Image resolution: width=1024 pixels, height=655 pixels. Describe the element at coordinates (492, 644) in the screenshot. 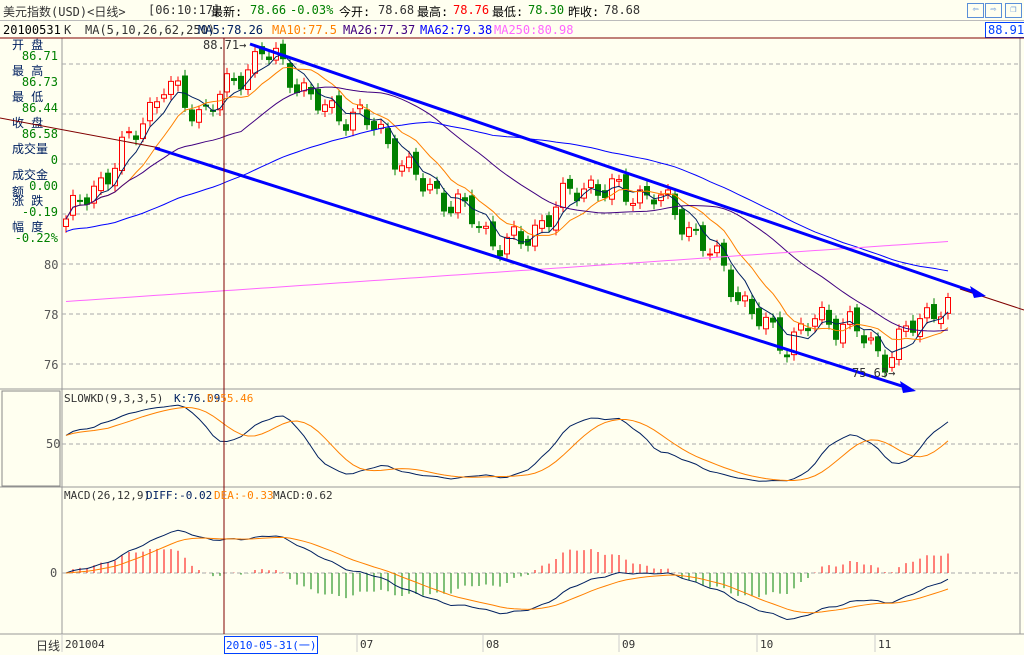

I see `x-tick-label: 08` at that location.